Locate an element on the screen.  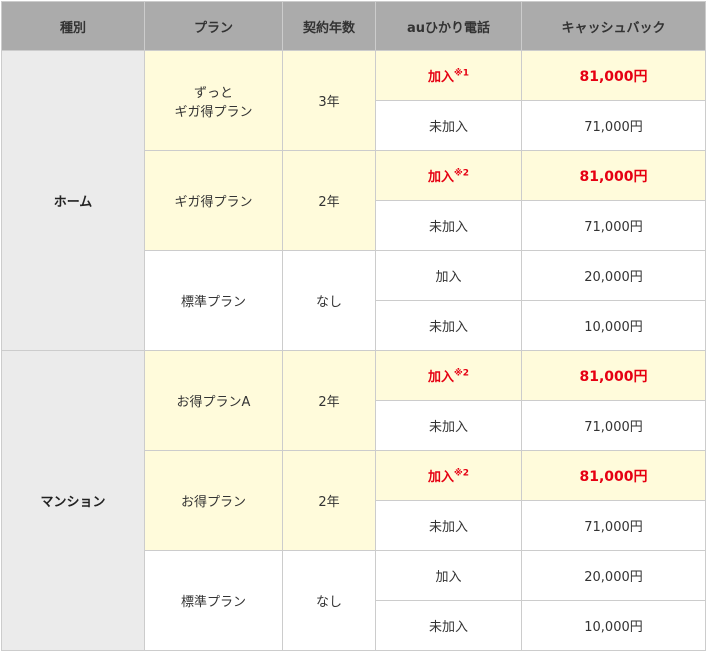
table-header-row: 種別 プラン 契約年数 auひかり電話 キャッシュバック is located at coordinates (353, 26).